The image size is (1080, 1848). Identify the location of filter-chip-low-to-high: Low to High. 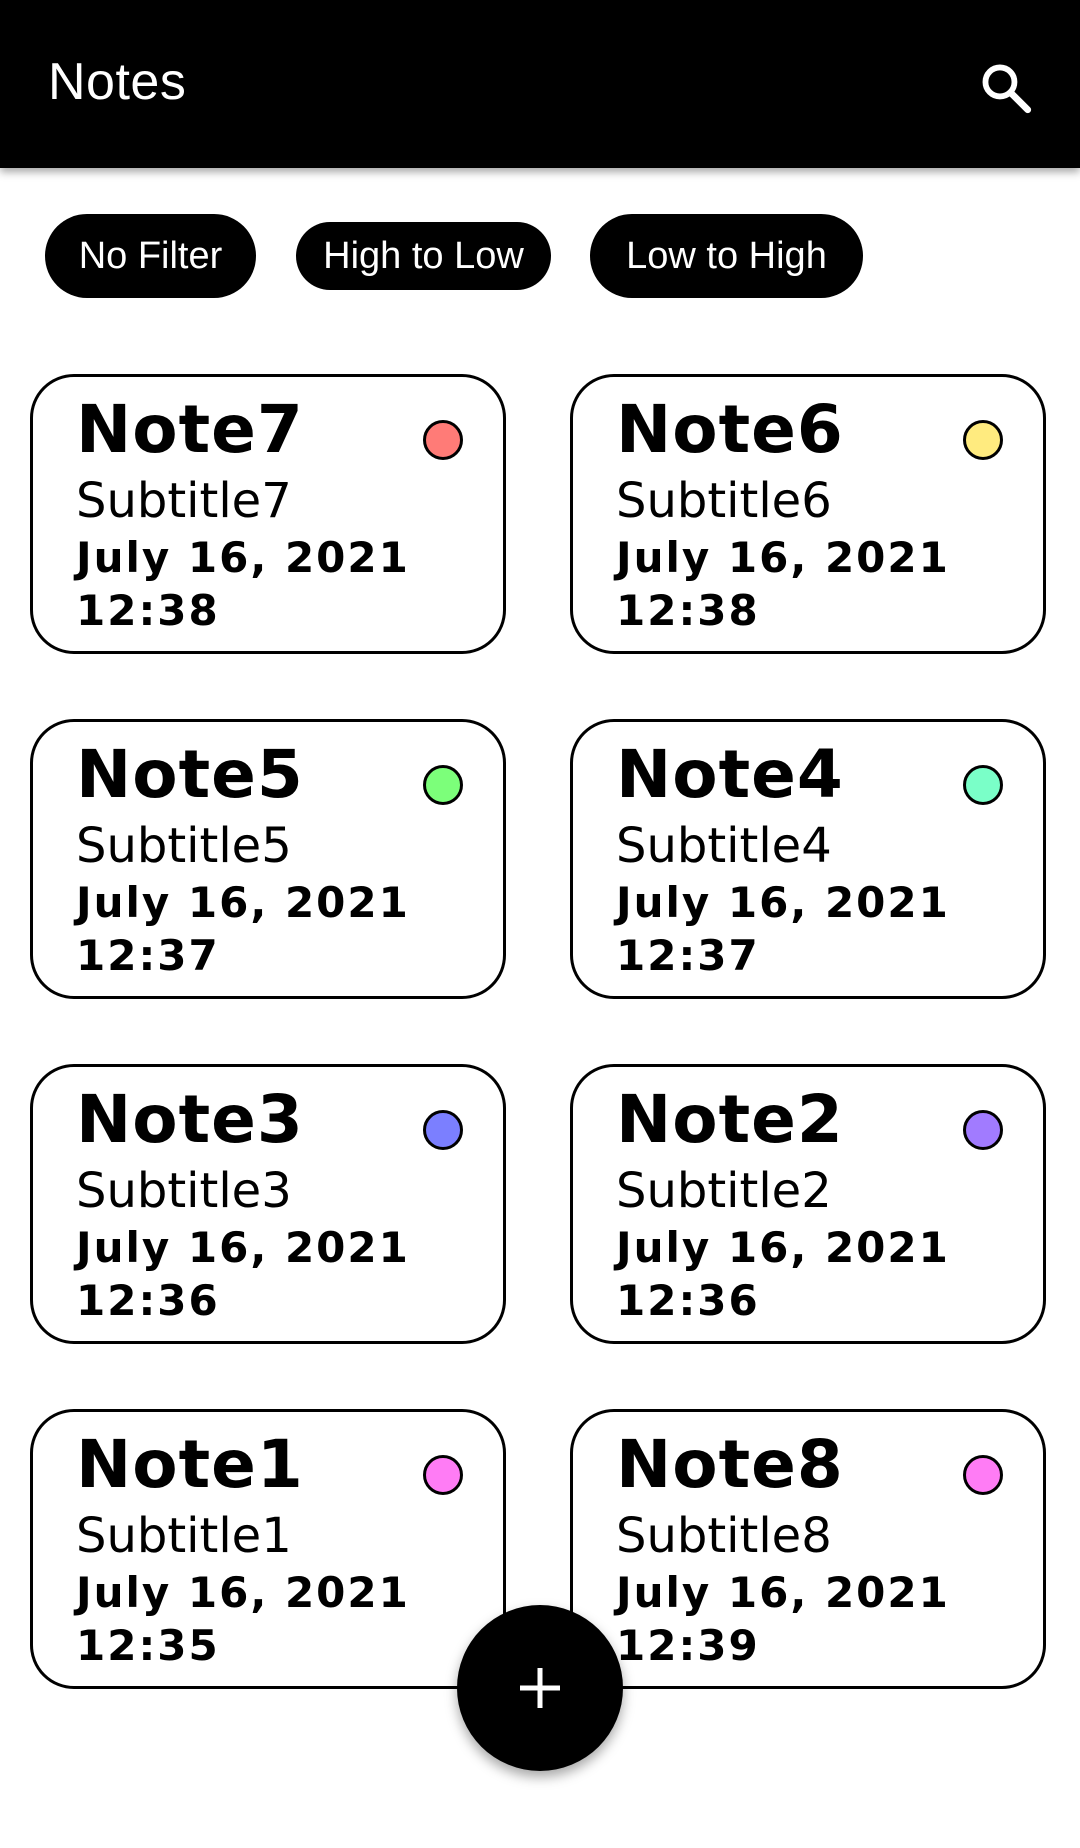
(726, 256).